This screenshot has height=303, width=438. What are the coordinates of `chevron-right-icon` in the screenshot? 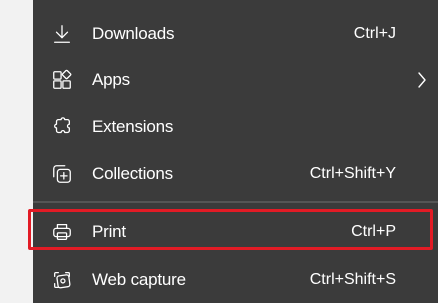 It's located at (422, 80).